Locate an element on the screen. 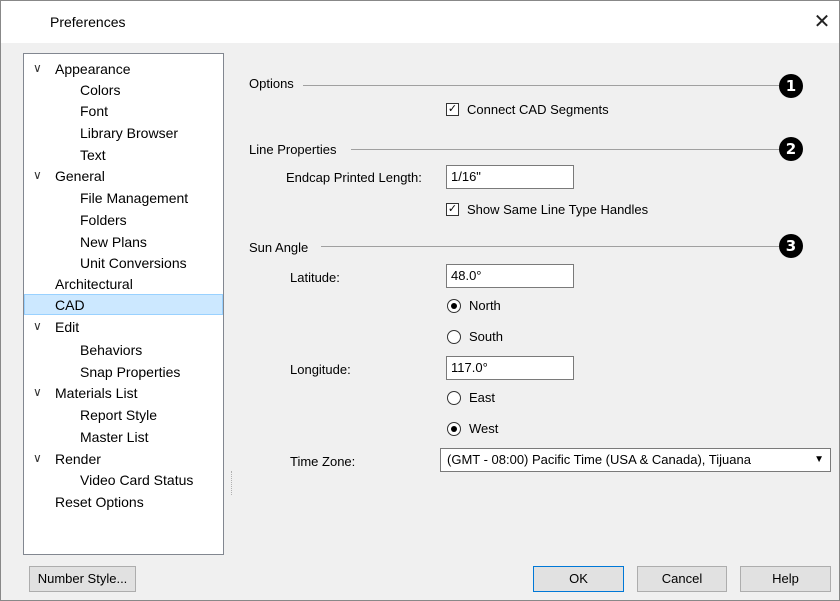  latitude-label: Latitude: is located at coordinates (315, 277).